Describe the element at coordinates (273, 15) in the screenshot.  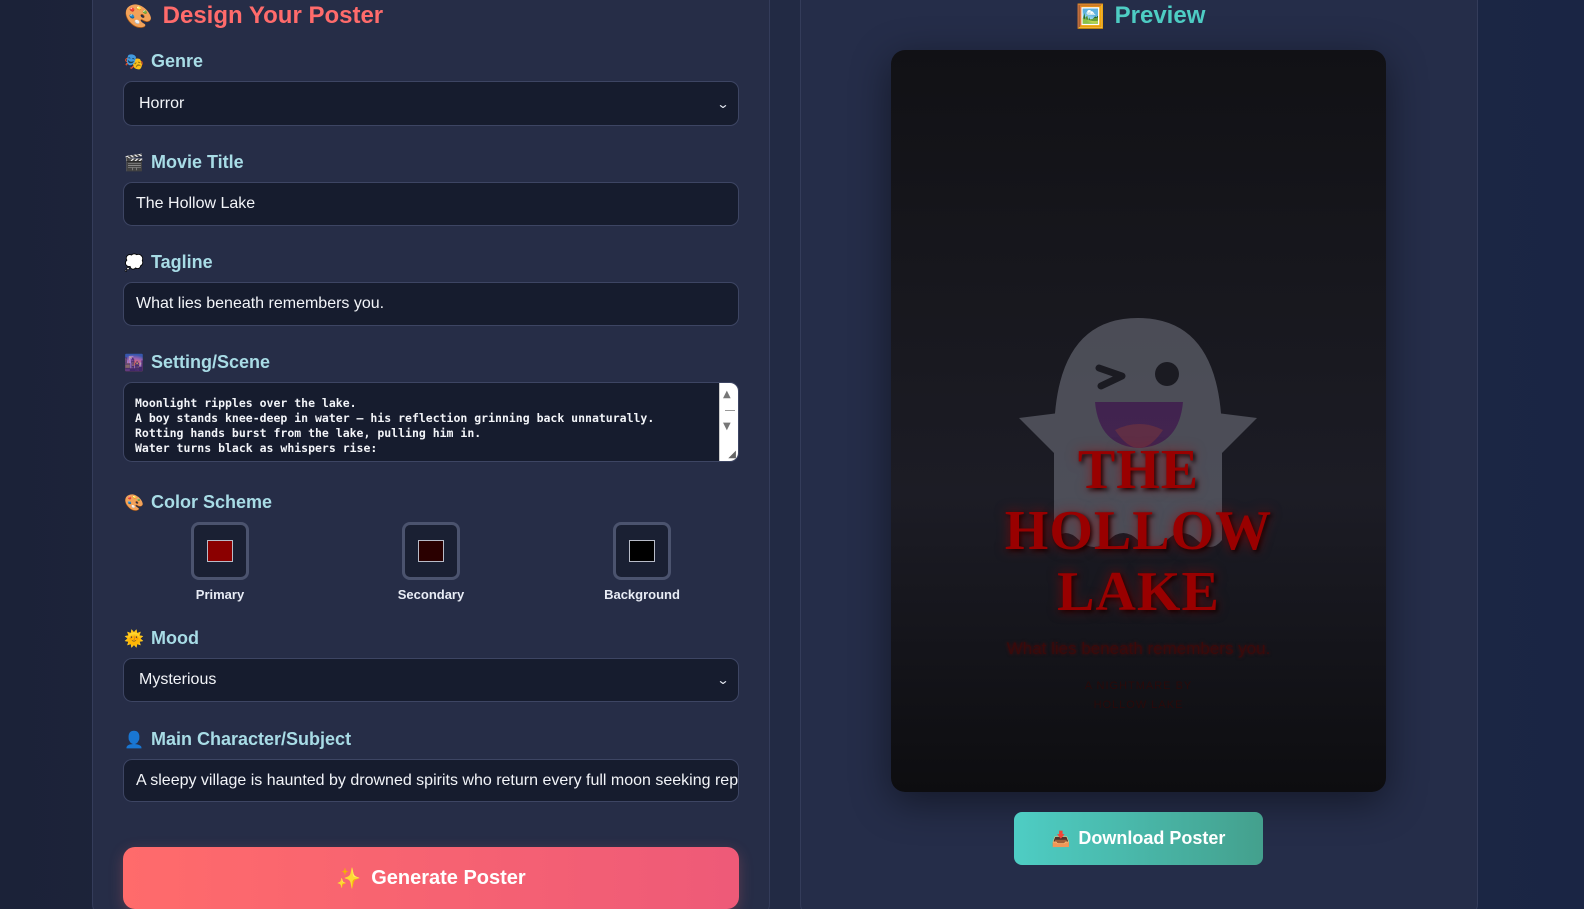
I see `design-form-title: Design Your Poster` at that location.